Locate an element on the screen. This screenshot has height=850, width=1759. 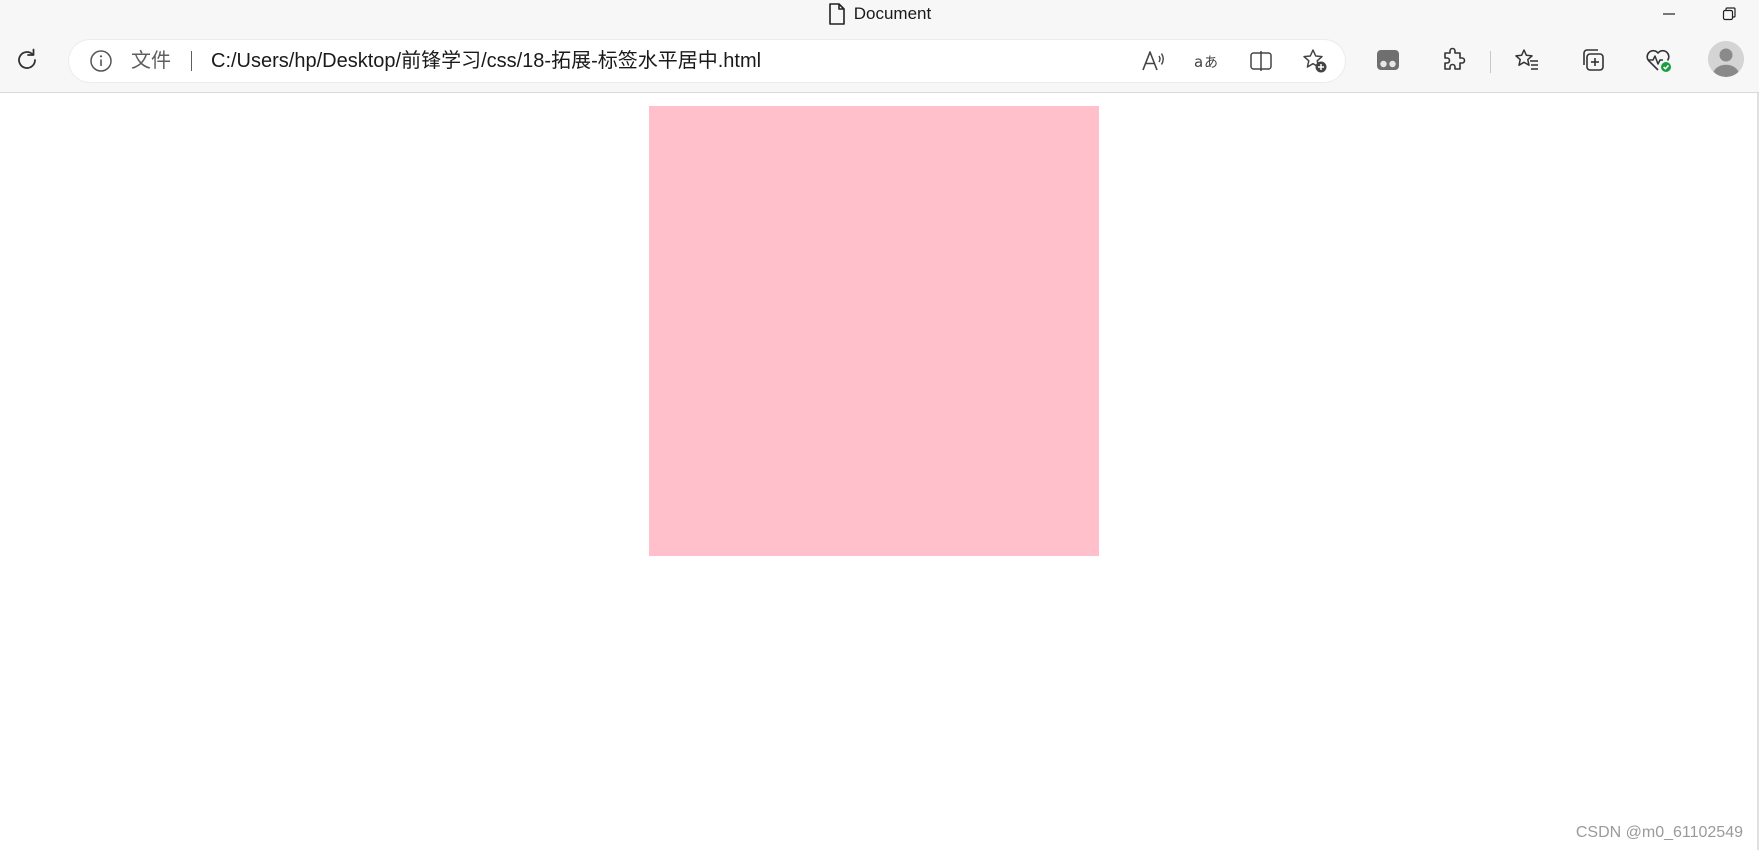
centered-pink-box is located at coordinates (874, 331).